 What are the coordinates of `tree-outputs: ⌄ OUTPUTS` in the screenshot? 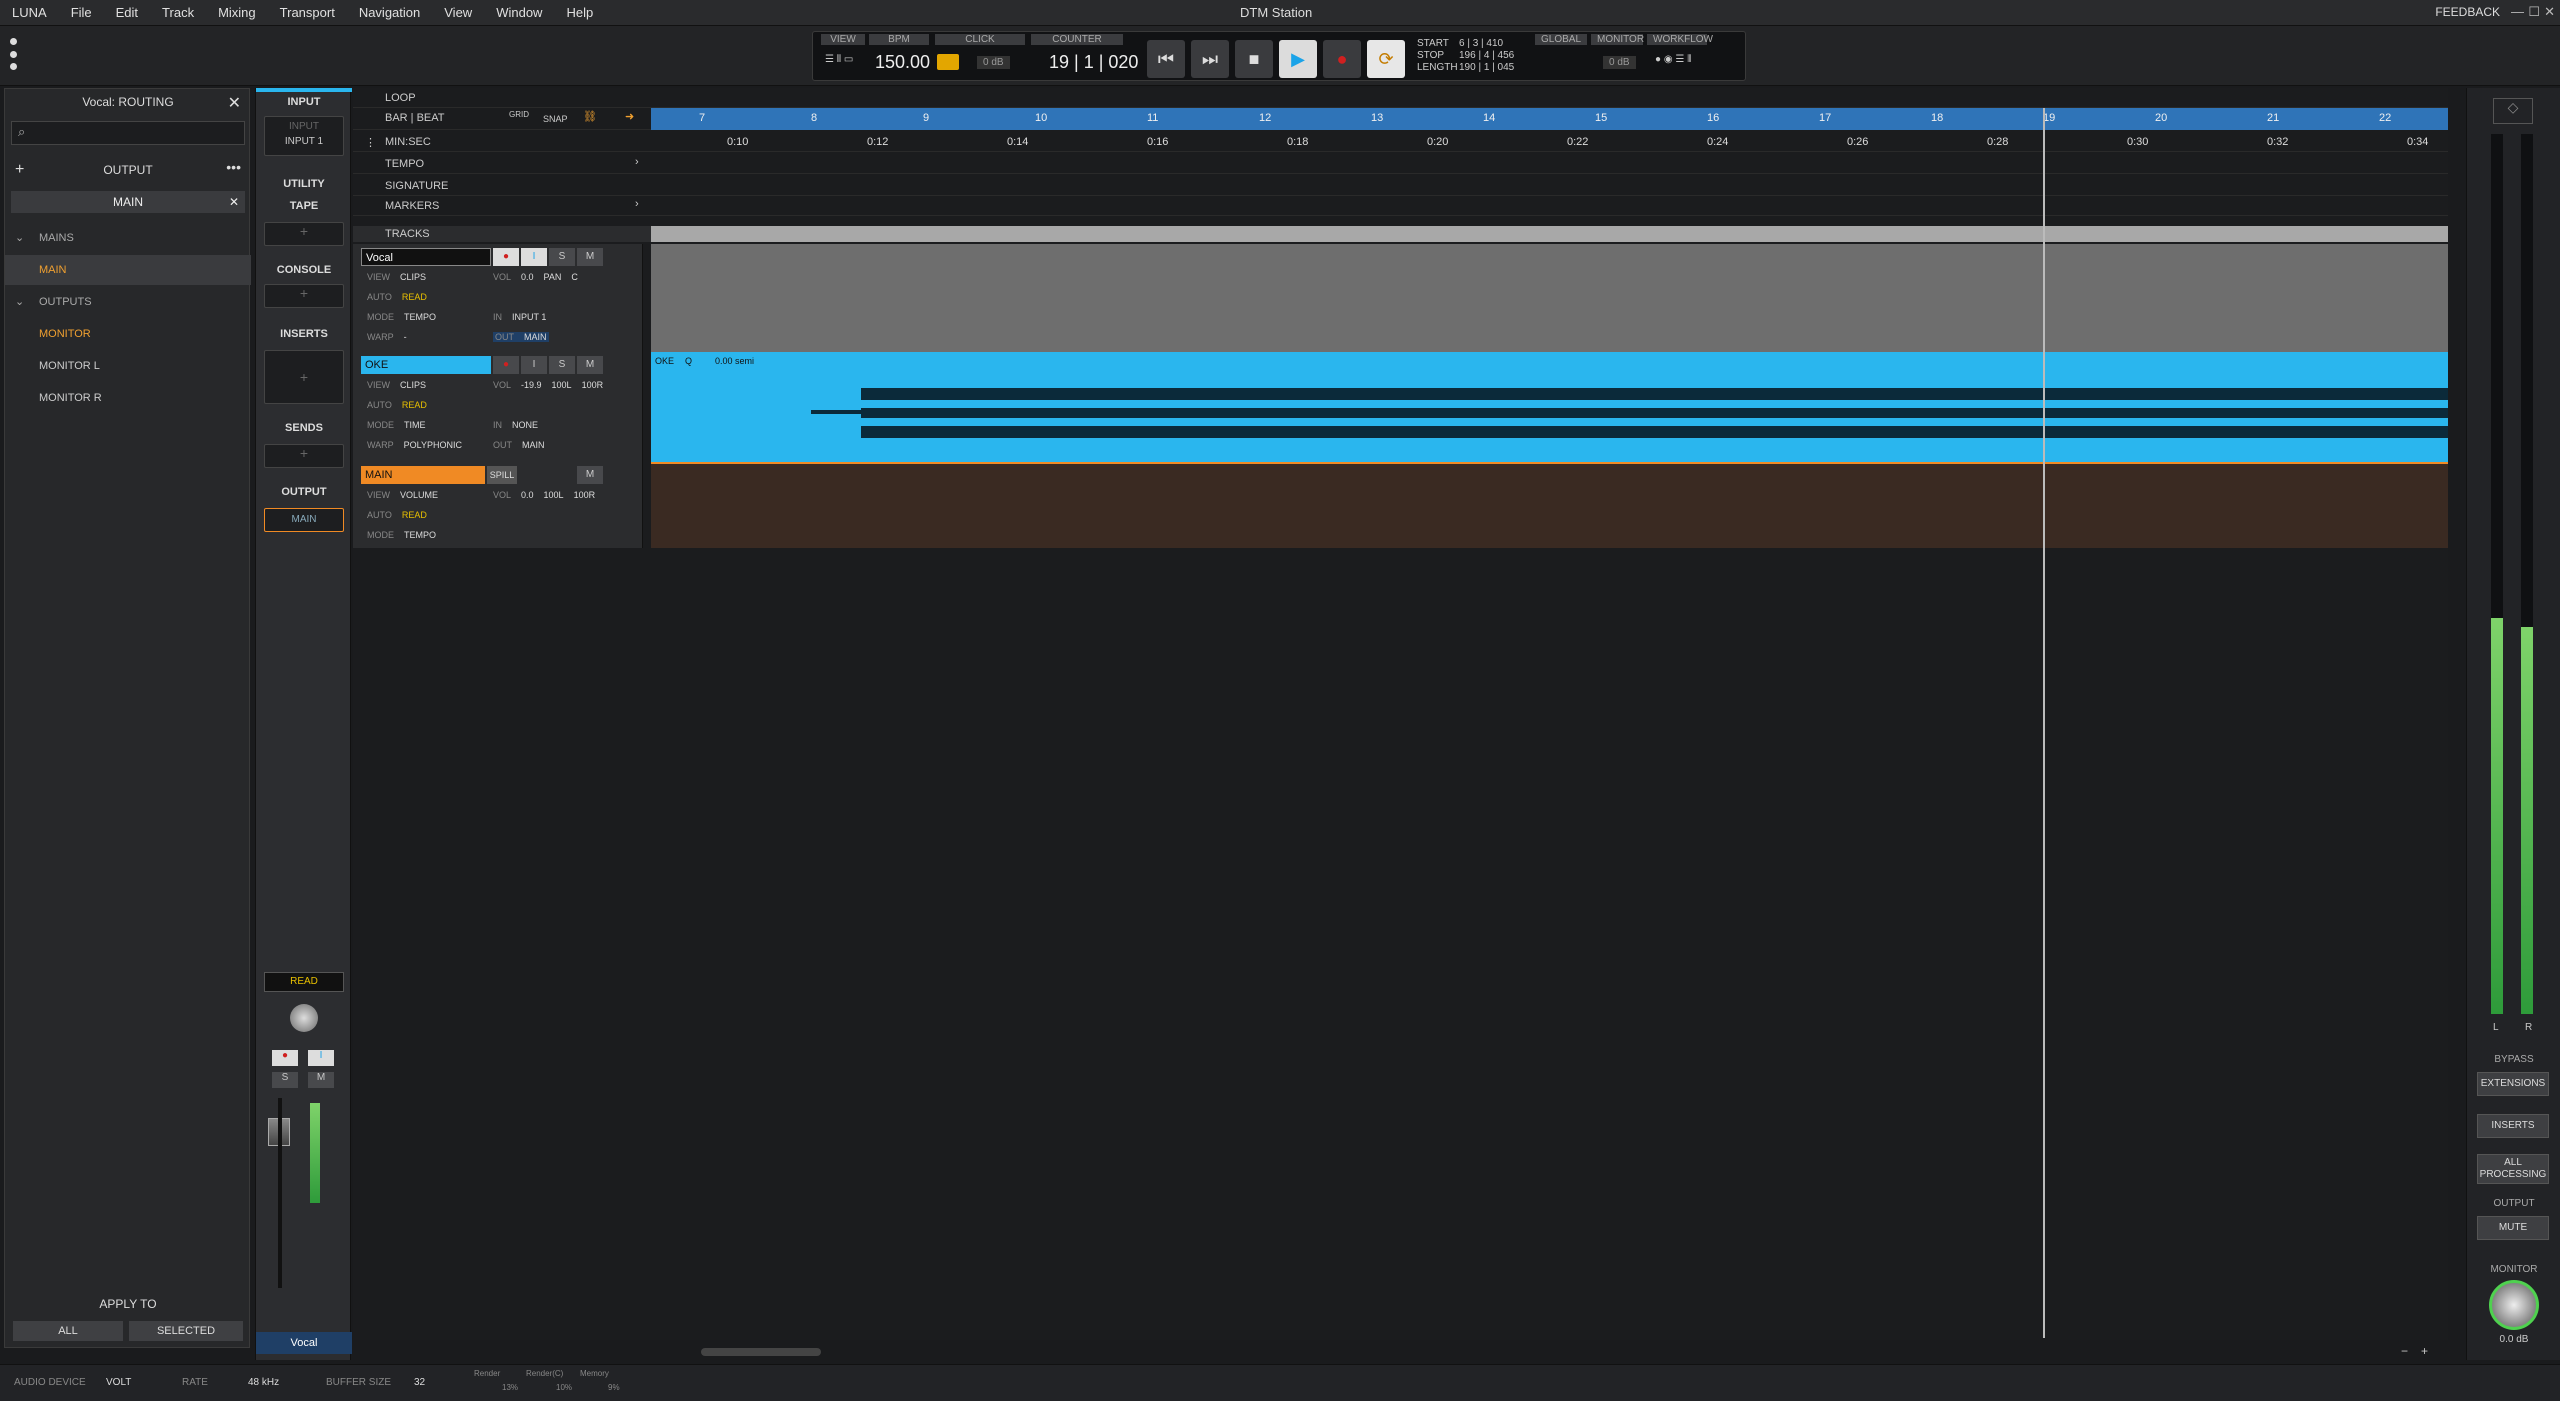 It's located at (128, 302).